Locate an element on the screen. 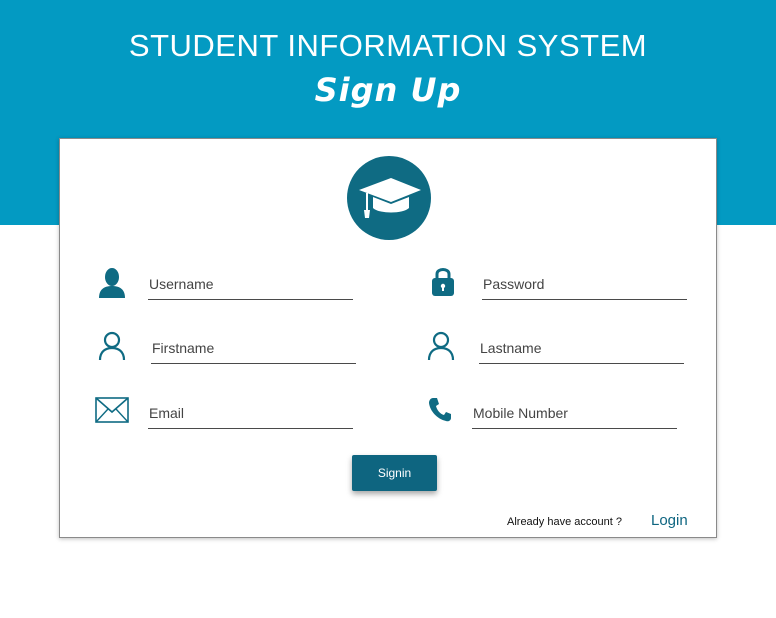  email-field-group is located at coordinates (226, 413).